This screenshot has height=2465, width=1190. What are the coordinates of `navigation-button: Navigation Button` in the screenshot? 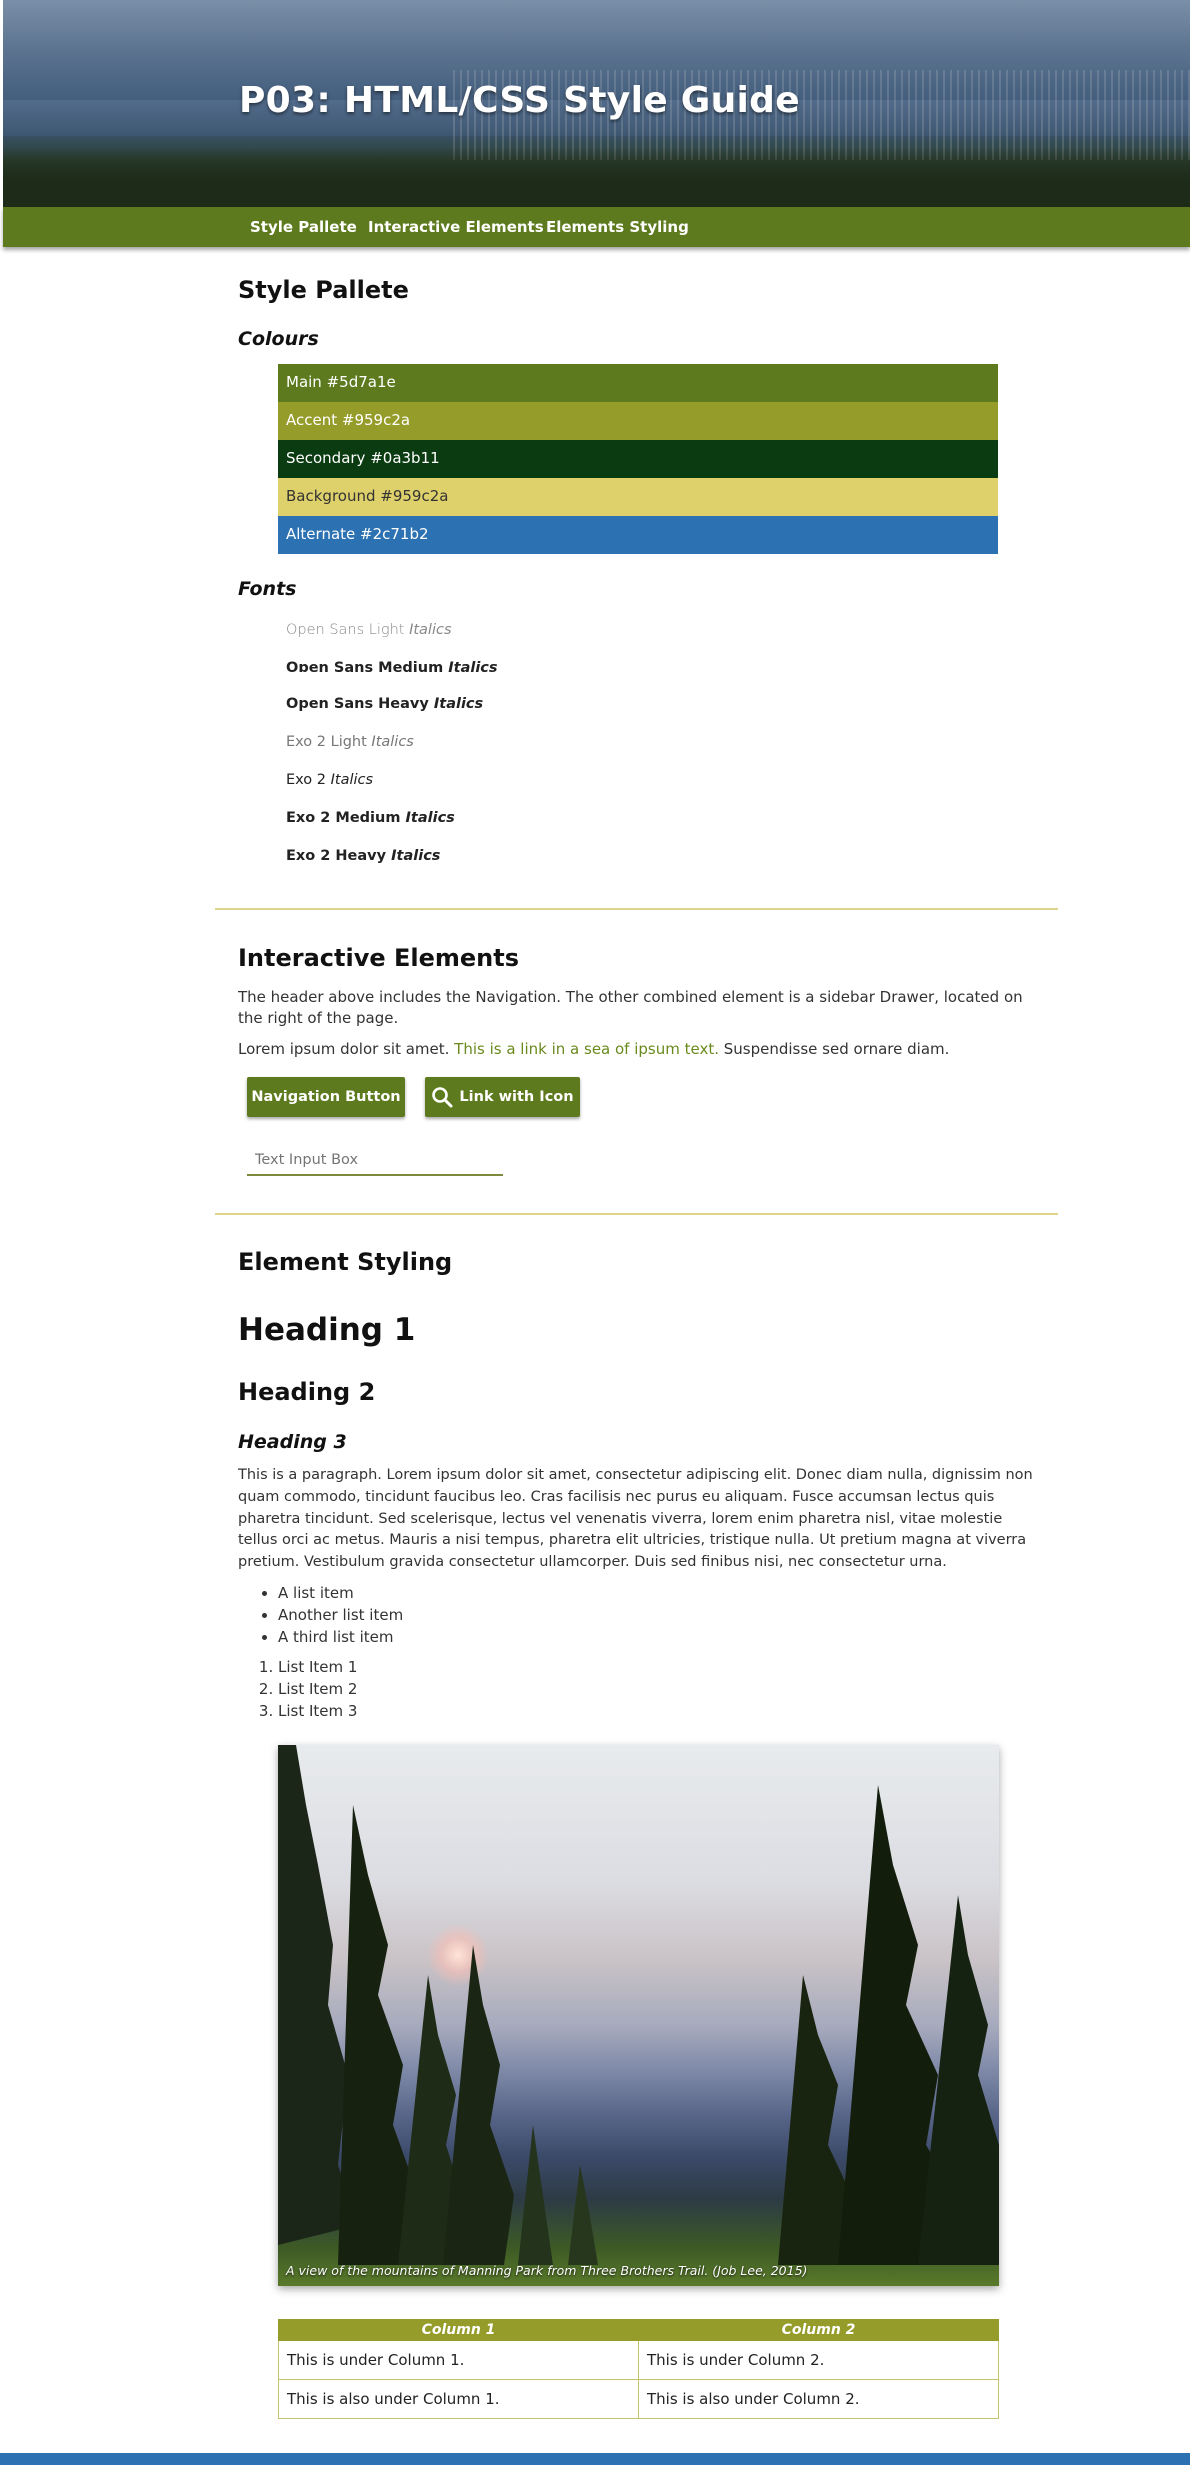 It's located at (326, 1097).